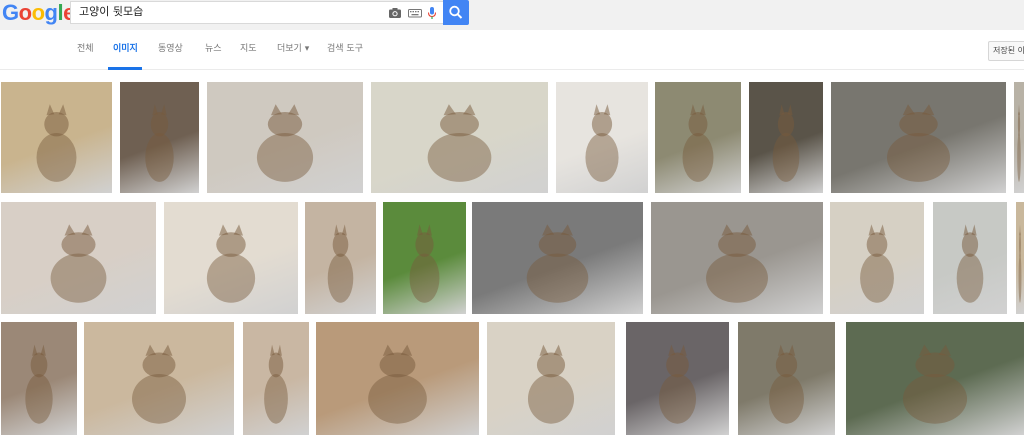 This screenshot has height=440, width=1024. I want to click on search-button, so click(456, 12).